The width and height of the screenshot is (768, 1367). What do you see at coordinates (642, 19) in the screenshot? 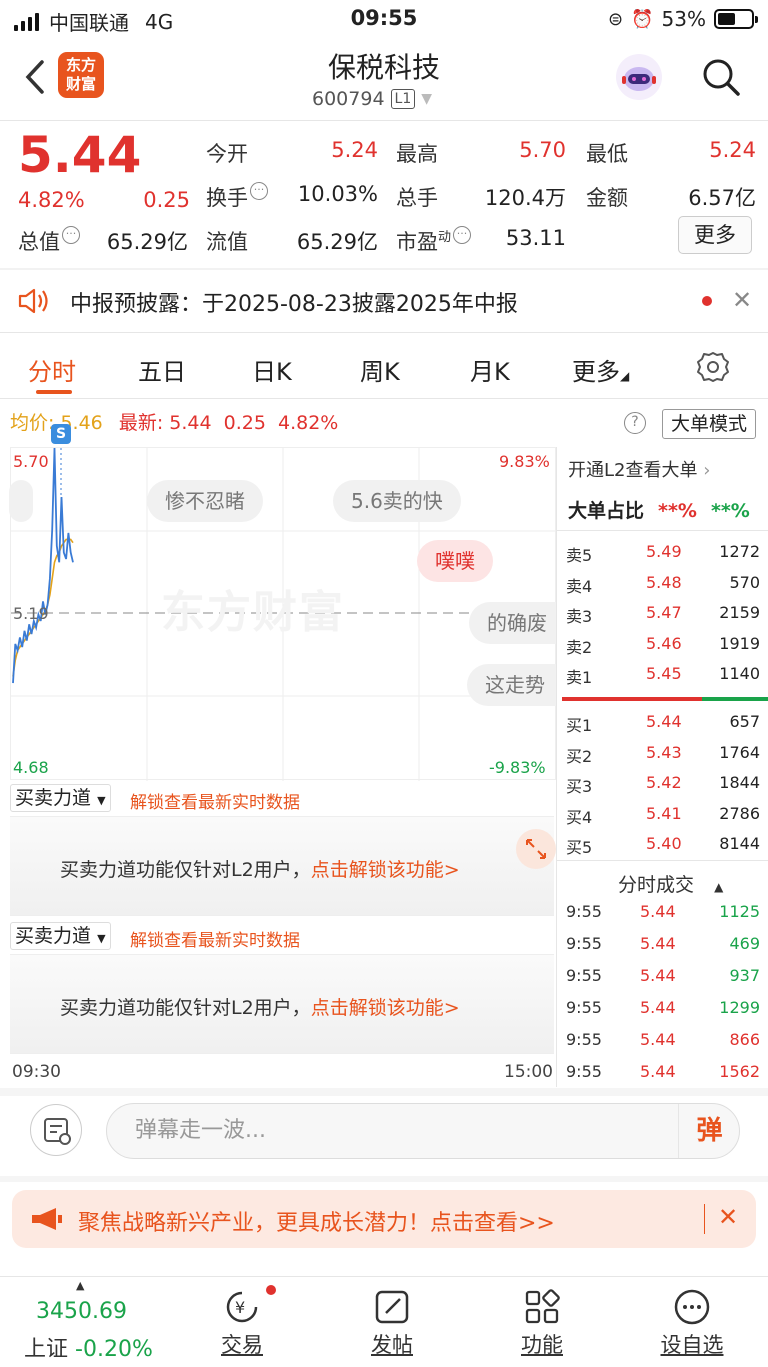
I see `alarm-icon: ⏰` at bounding box center [642, 19].